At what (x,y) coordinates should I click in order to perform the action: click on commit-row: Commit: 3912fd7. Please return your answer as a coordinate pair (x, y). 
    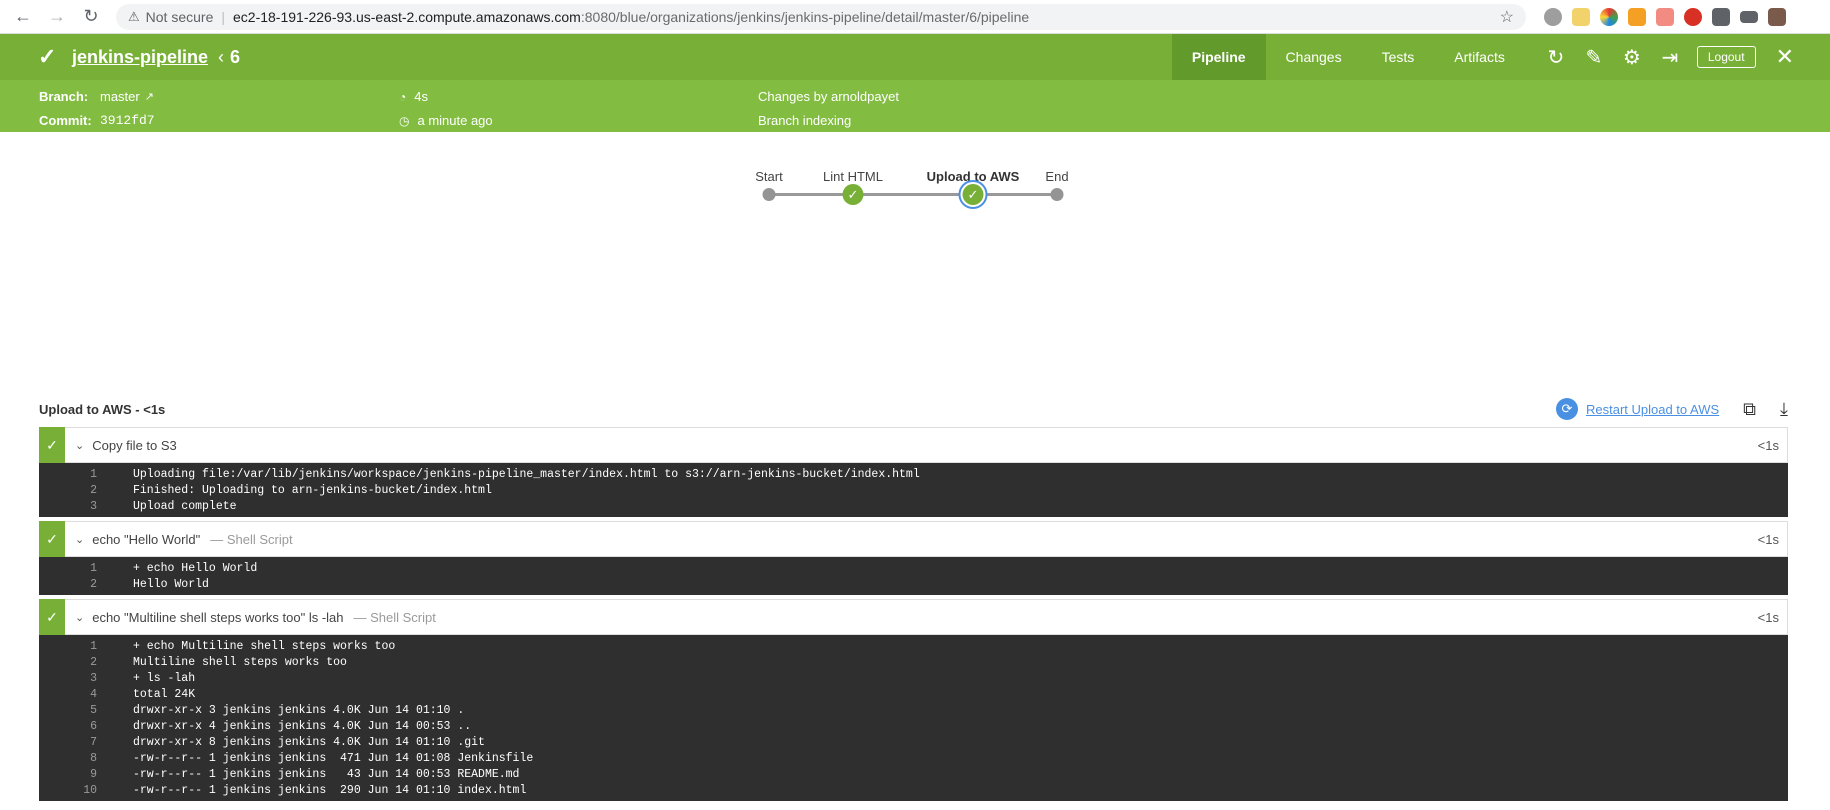
    Looking at the image, I should click on (97, 120).